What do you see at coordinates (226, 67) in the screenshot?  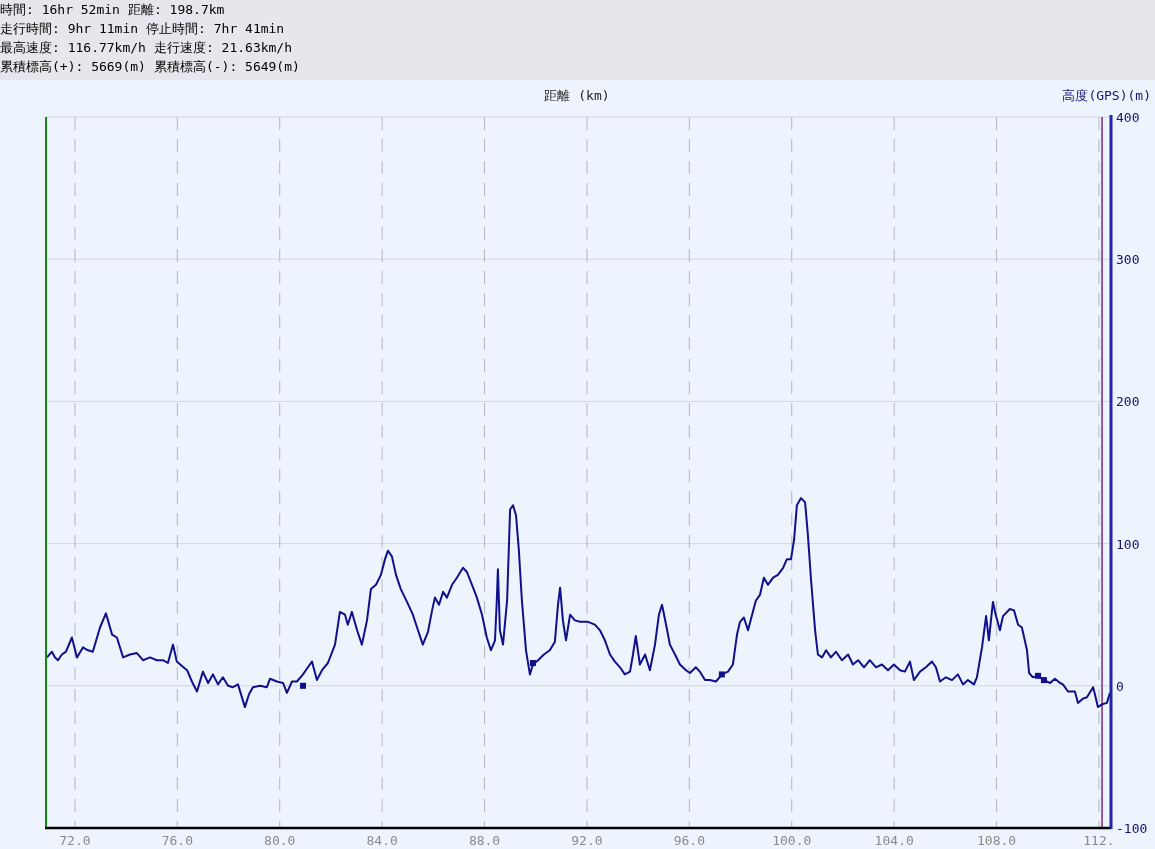 I see `stat-text: 累積標高(-): 5649(m)` at bounding box center [226, 67].